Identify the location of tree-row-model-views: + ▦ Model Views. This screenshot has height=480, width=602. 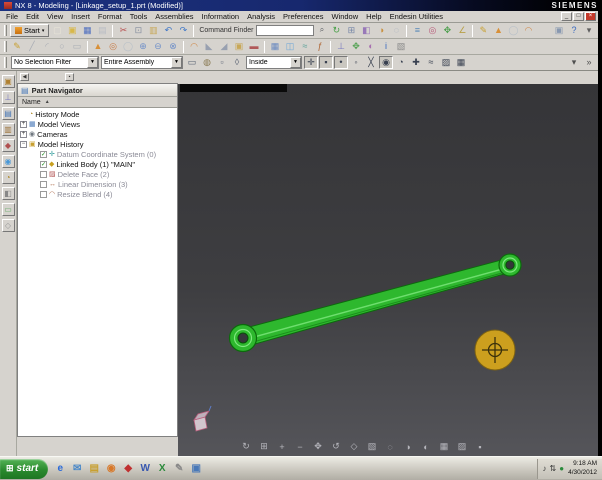
(97, 124).